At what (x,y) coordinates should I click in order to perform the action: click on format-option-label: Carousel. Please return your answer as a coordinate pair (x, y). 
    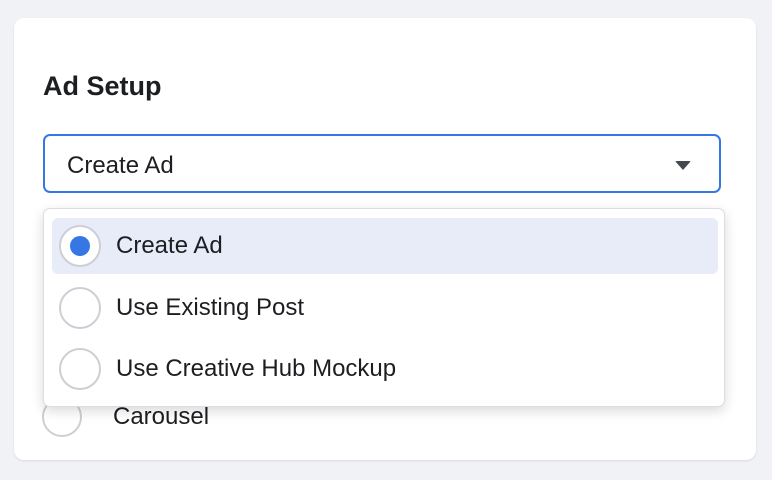
    Looking at the image, I should click on (161, 416).